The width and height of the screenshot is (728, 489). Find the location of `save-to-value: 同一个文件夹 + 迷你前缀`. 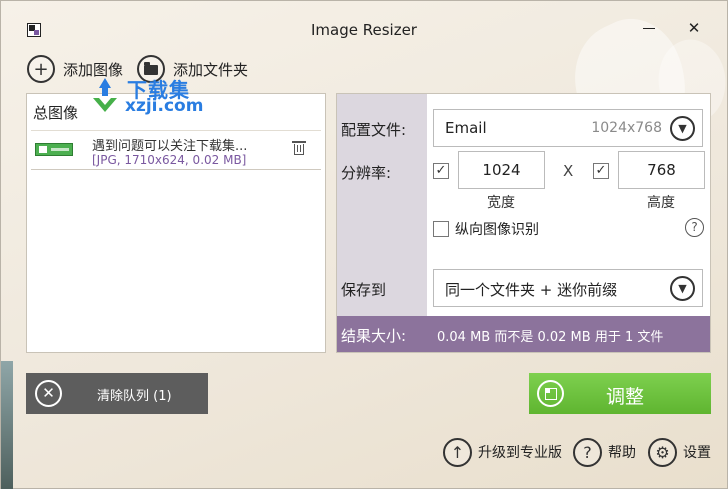

save-to-value: 同一个文件夹 + 迷你前缀 is located at coordinates (531, 290).